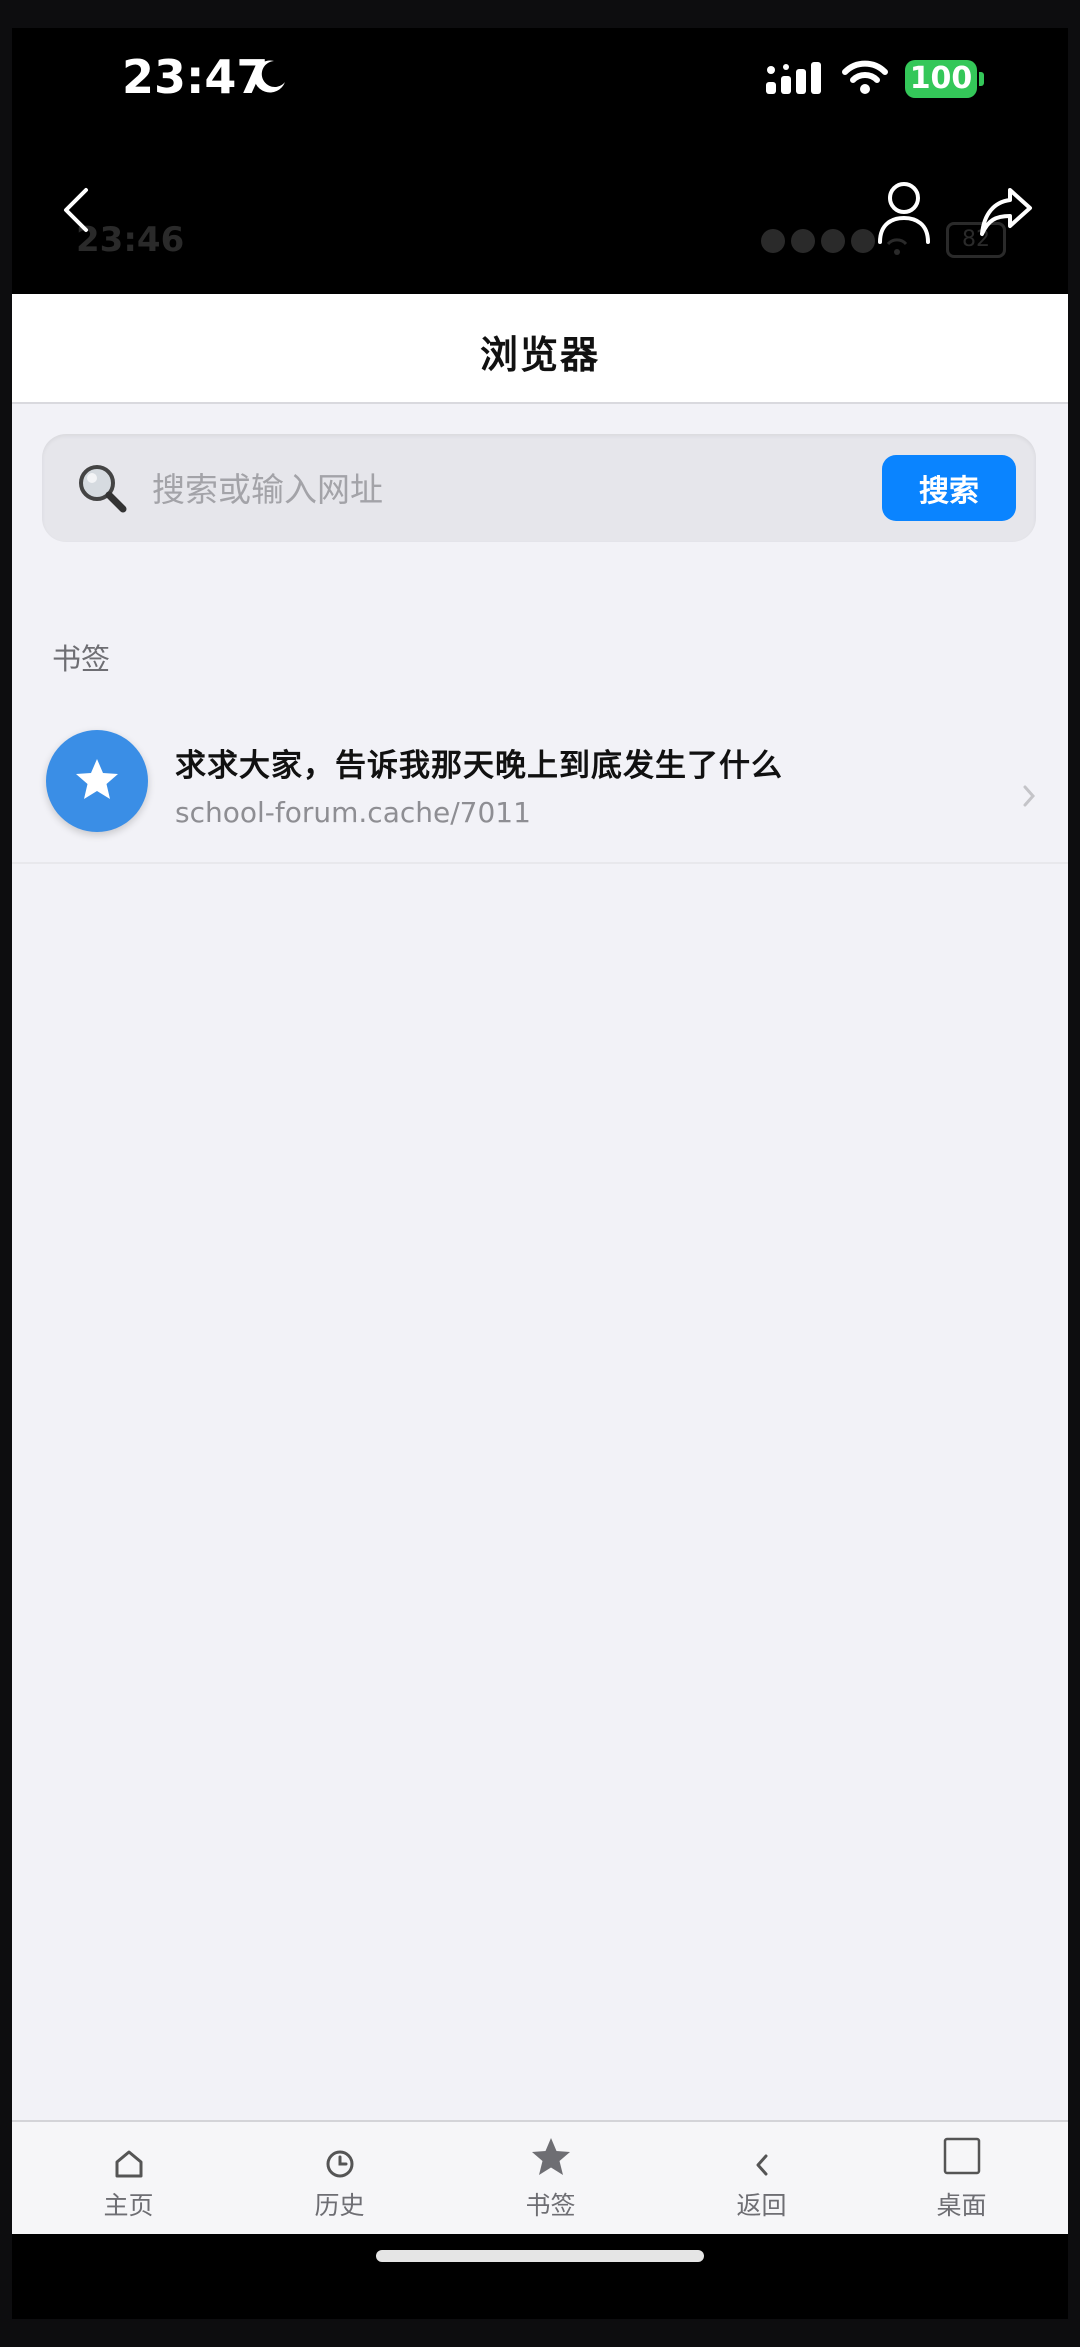  Describe the element at coordinates (479, 766) in the screenshot. I see `bookmark-title: 求求大家，告诉我那天晚上到底发生了什么` at that location.